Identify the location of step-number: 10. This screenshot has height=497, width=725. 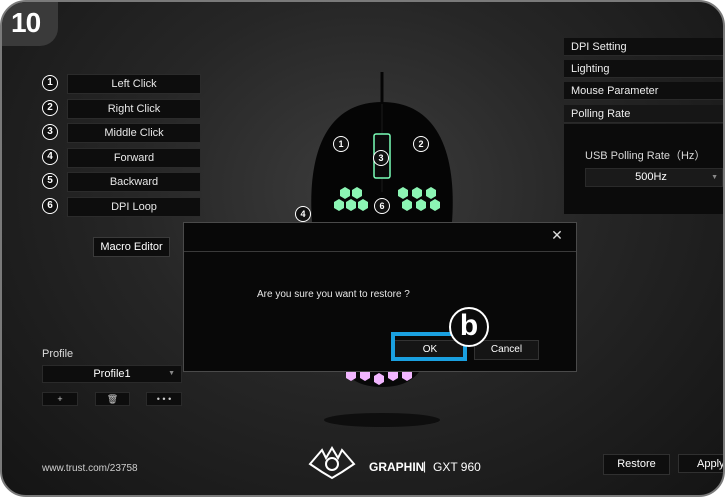
(26, 22).